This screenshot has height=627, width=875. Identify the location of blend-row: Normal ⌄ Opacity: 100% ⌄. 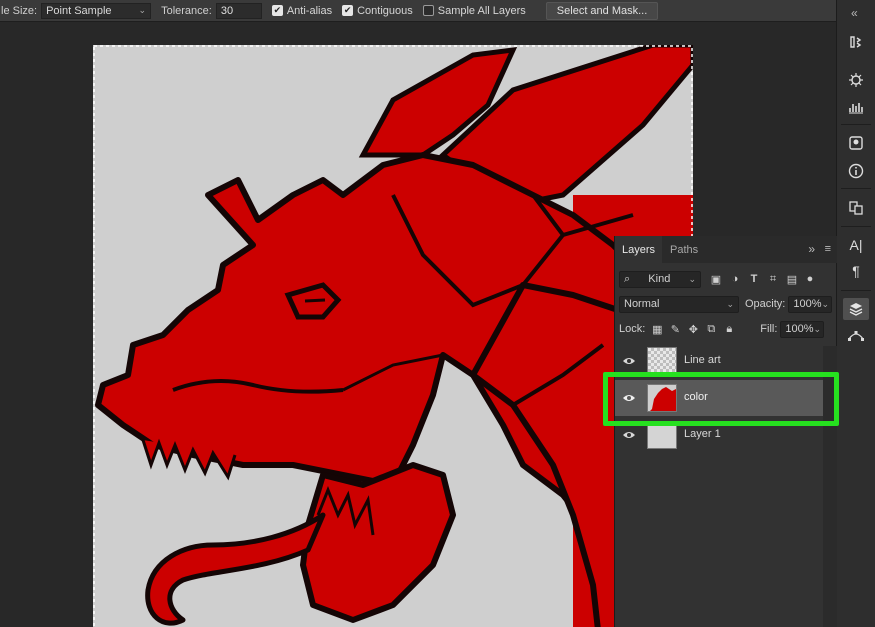
(726, 304).